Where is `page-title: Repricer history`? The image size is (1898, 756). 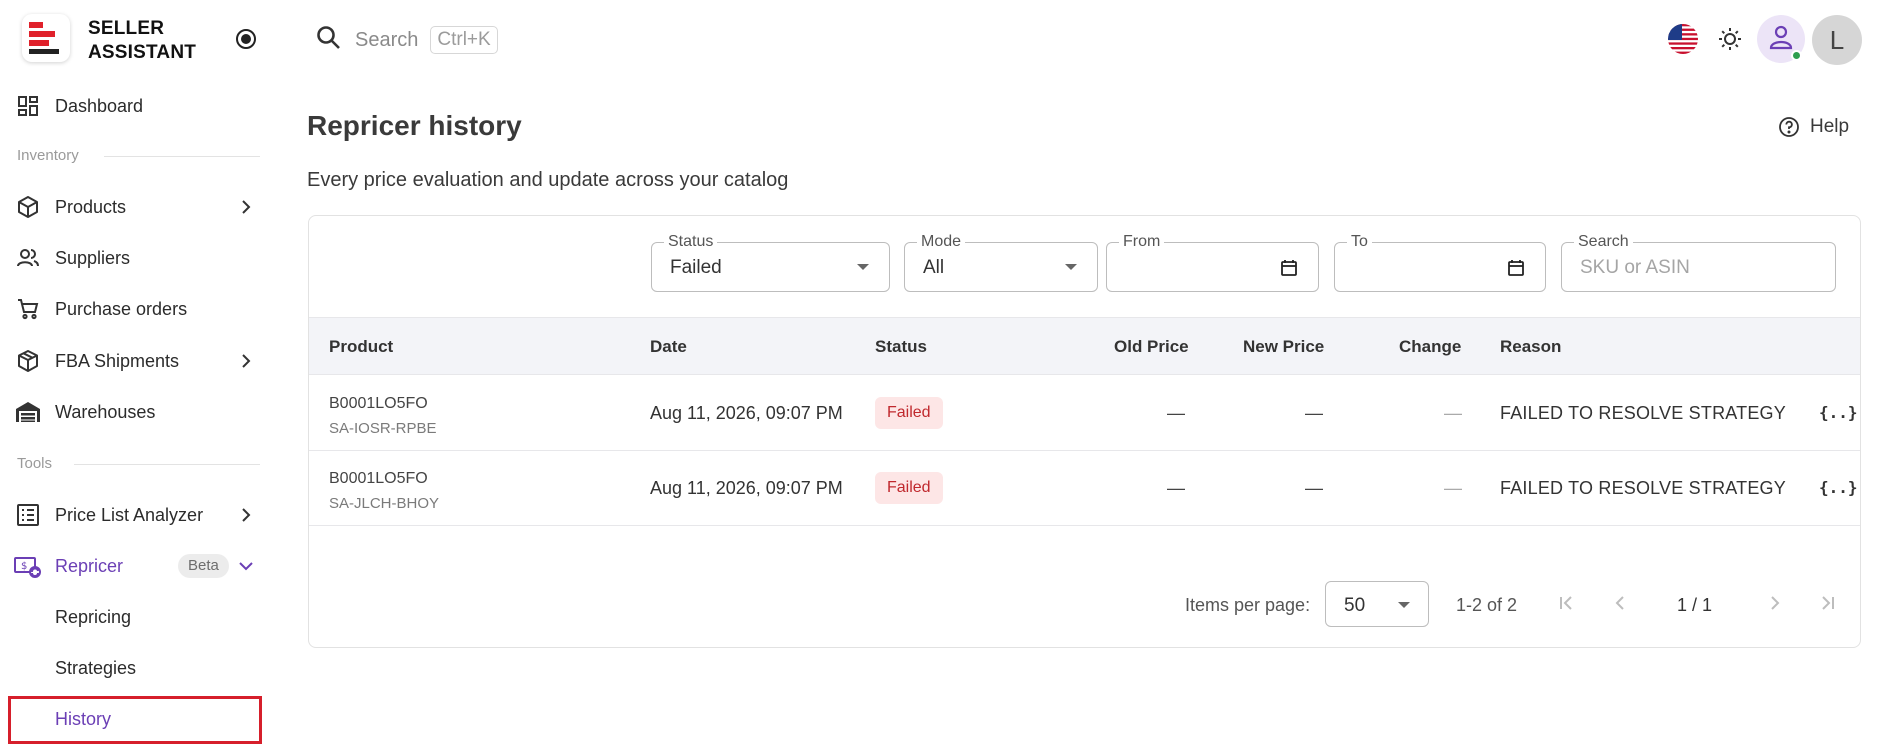 page-title: Repricer history is located at coordinates (414, 125).